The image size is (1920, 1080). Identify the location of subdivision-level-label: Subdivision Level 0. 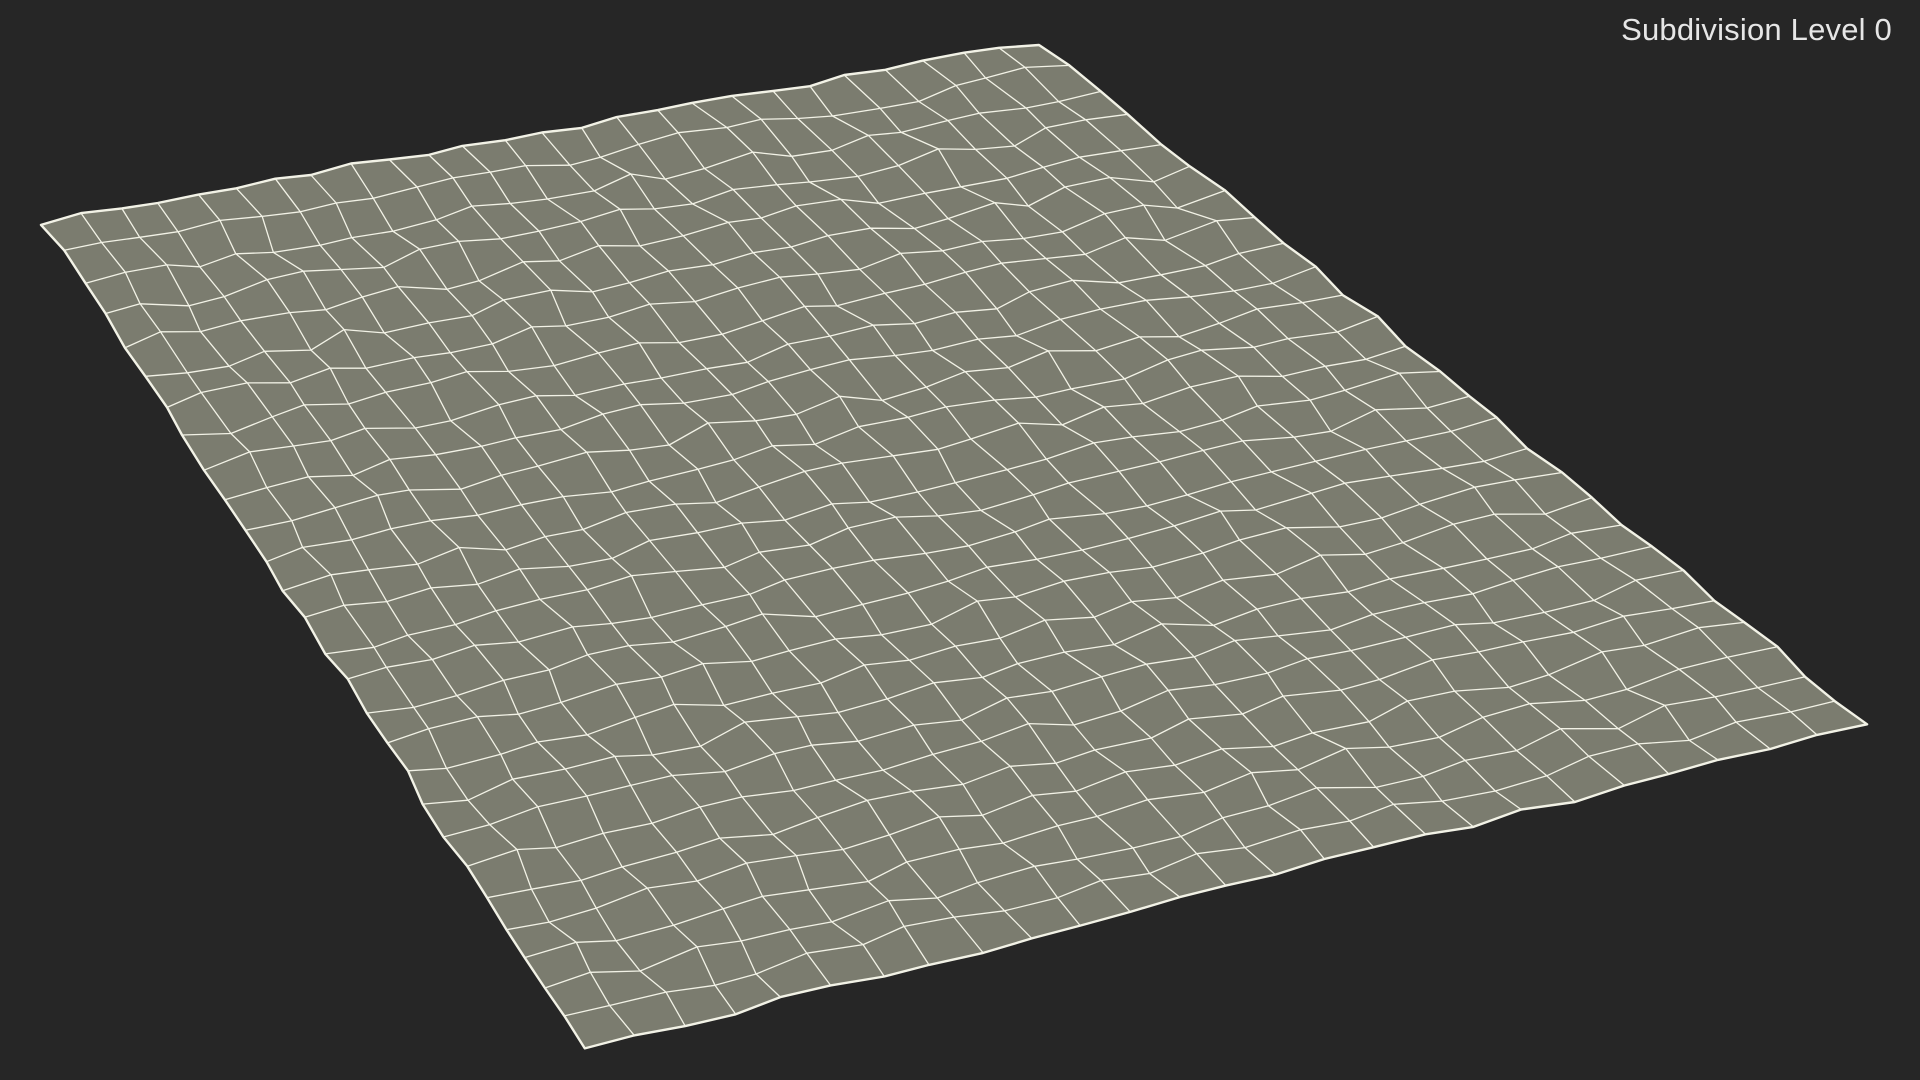
(1756, 29).